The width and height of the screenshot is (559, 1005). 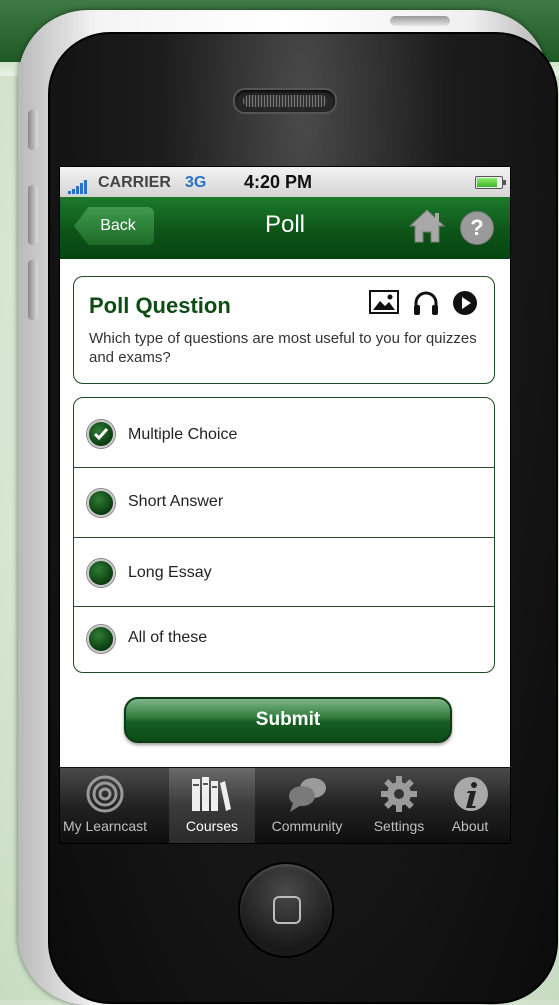 I want to click on option-label: Multiple Choice, so click(x=183, y=434).